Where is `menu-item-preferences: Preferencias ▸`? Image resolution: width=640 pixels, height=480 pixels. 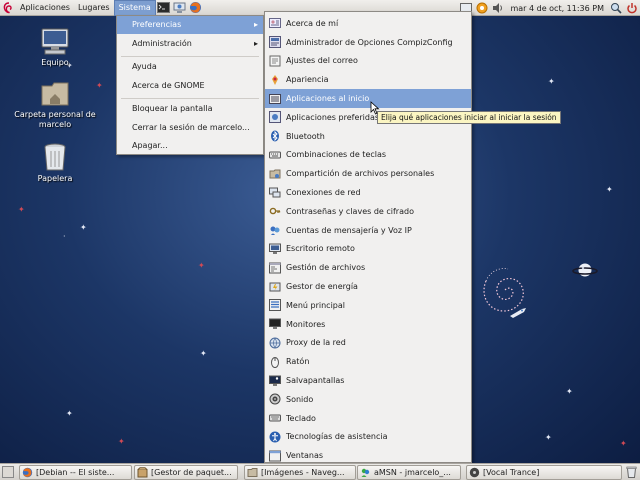
menu-item-preferences: Preferencias ▸ is located at coordinates (190, 25).